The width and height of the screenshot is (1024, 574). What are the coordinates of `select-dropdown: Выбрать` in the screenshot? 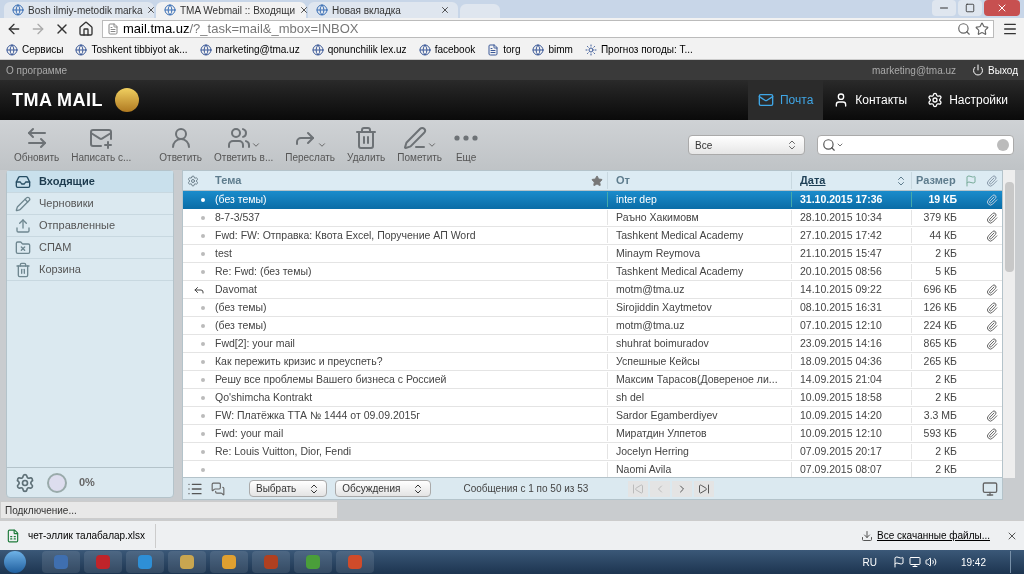 It's located at (288, 488).